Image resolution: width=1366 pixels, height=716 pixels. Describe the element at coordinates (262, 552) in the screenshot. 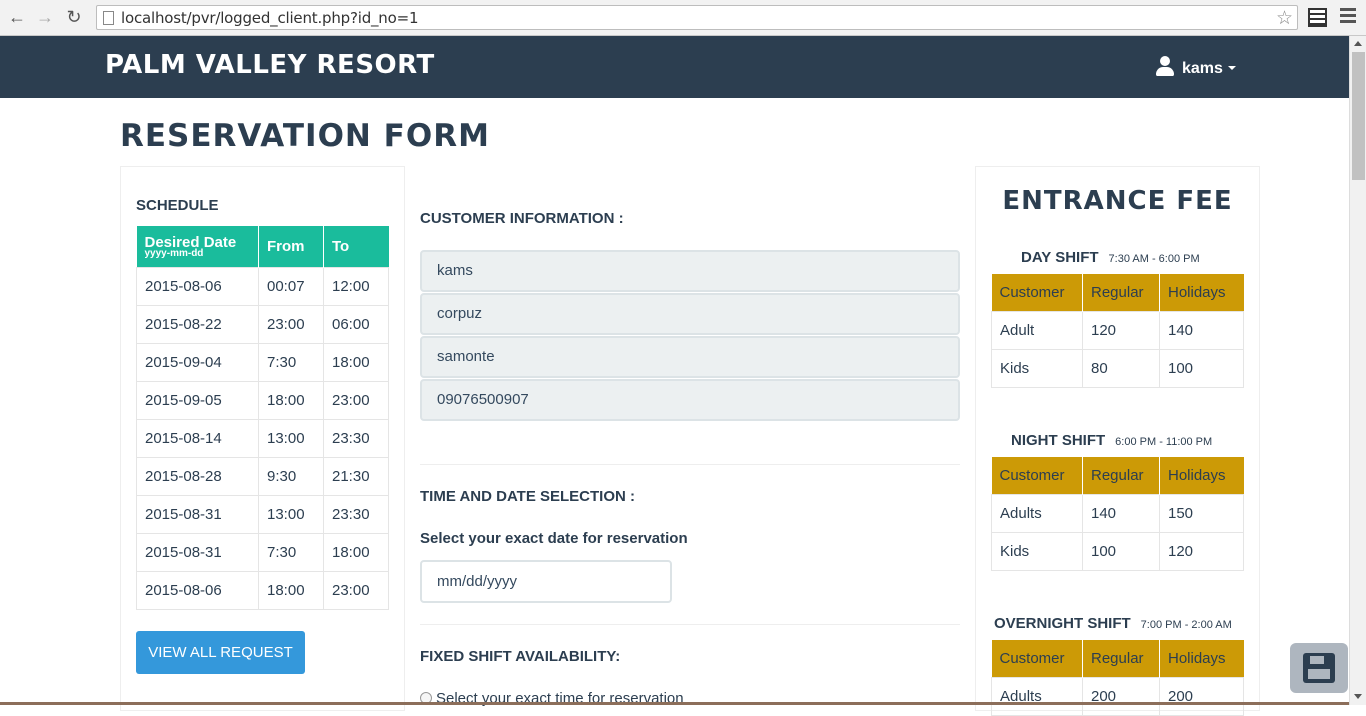

I see `table-row: 2015-08-31 7:30 18:00` at that location.